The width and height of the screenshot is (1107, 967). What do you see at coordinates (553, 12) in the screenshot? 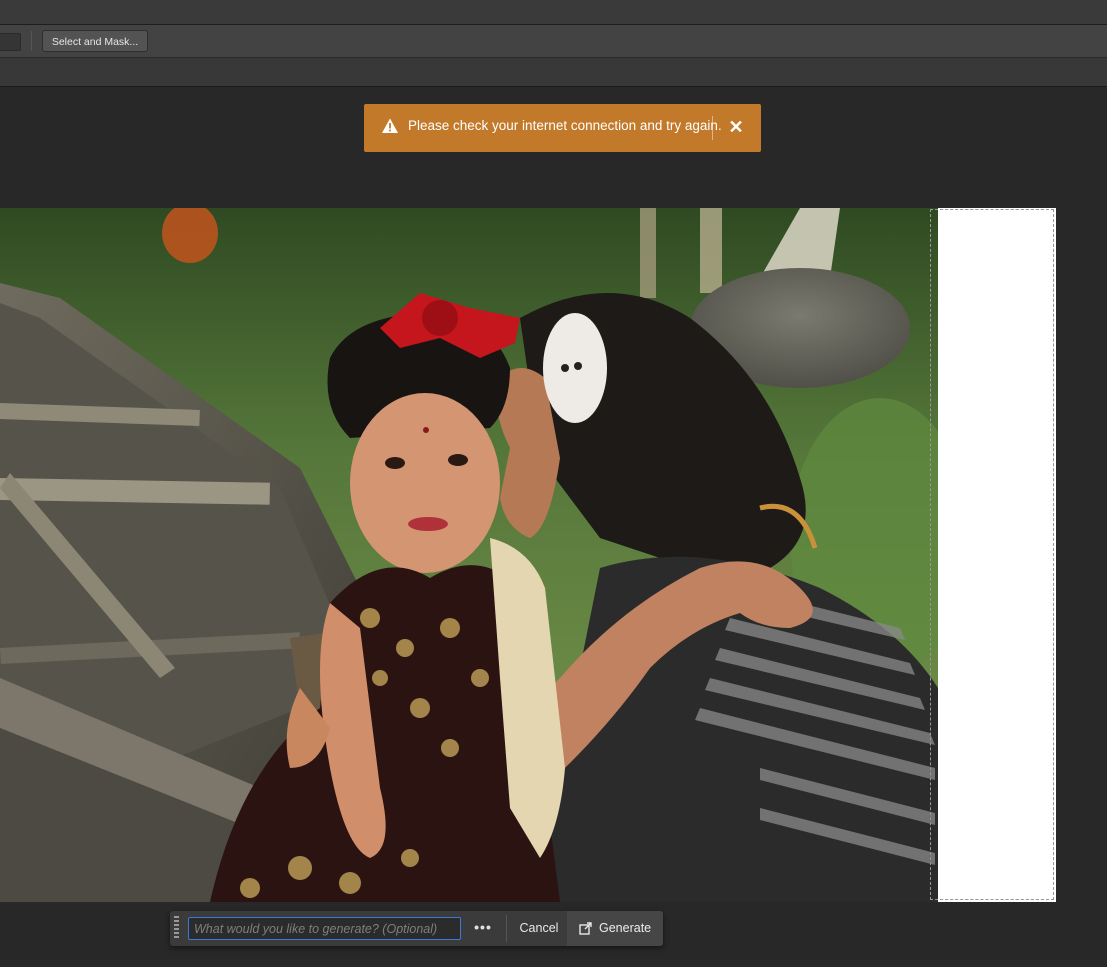
I see `menu-bar` at bounding box center [553, 12].